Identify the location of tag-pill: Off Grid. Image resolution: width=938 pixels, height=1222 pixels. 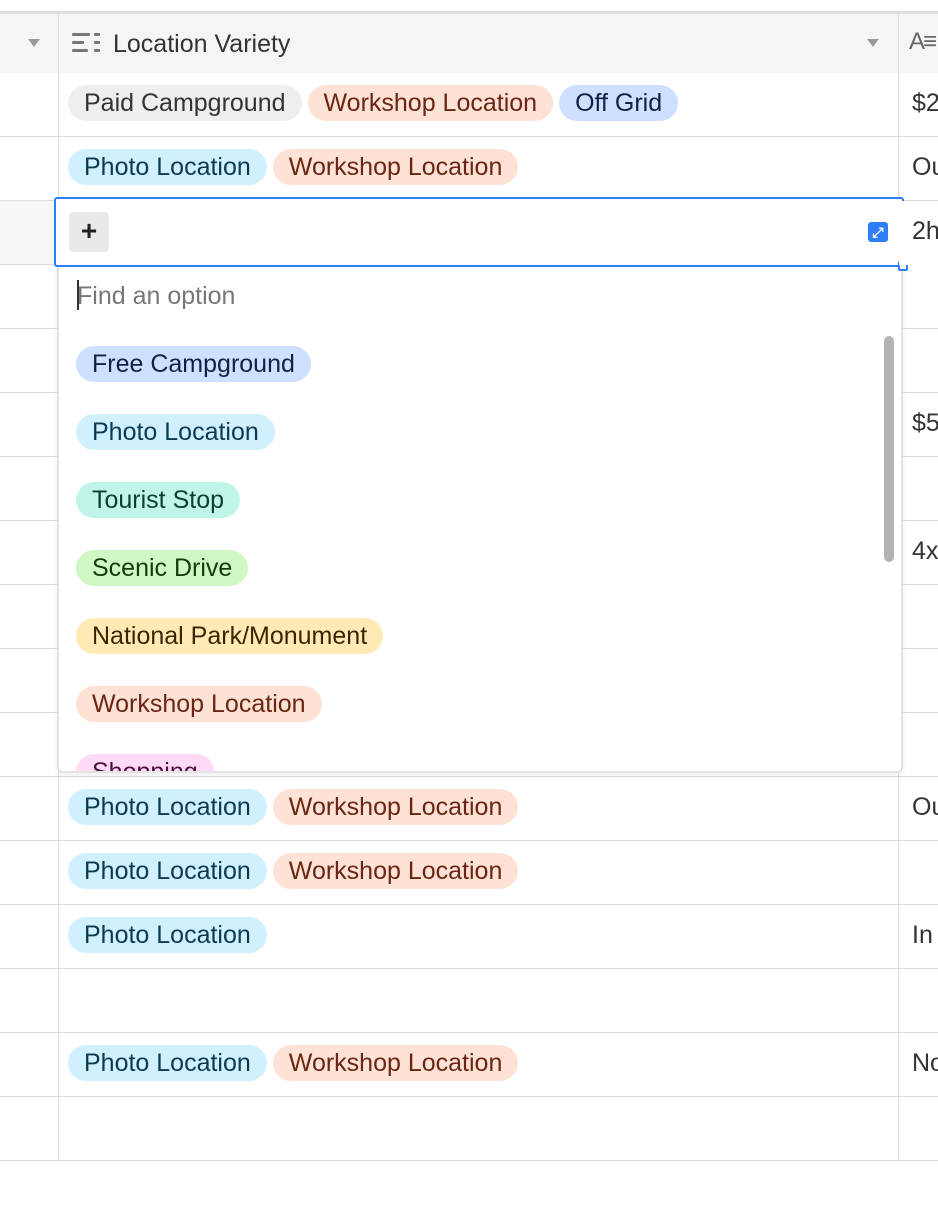
(619, 103).